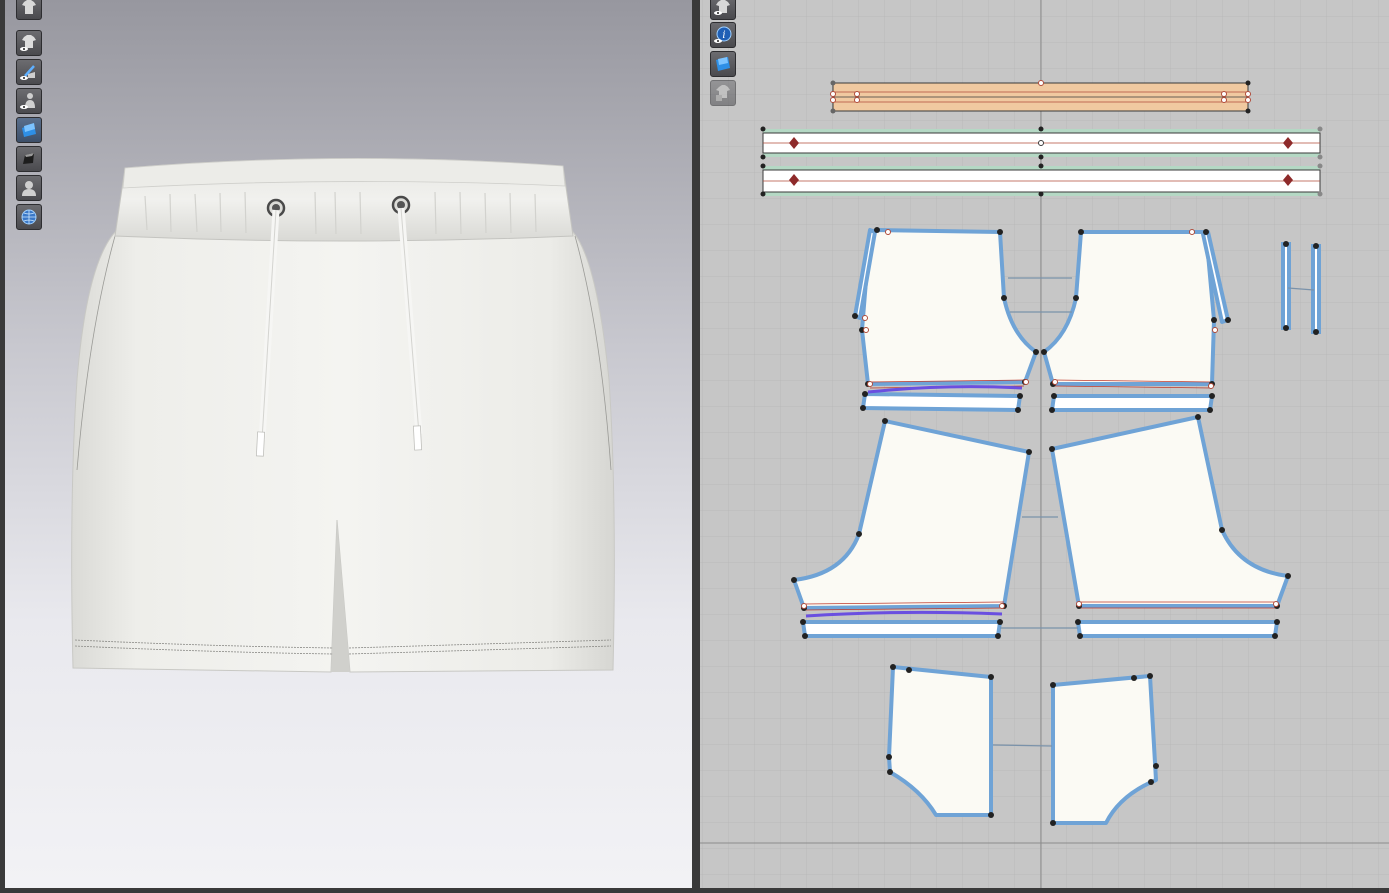 Image resolution: width=1389 pixels, height=893 pixels. What do you see at coordinates (1040, 97) in the screenshot?
I see `pattern-waistband-casing` at bounding box center [1040, 97].